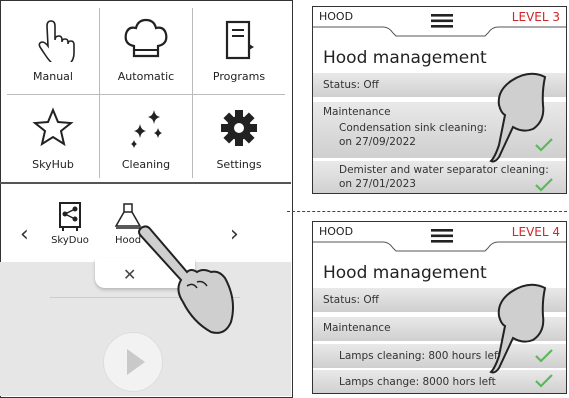 Image resolution: width=569 pixels, height=398 pixels. Describe the element at coordinates (535, 17) in the screenshot. I see `level-badge: LEVEL 3` at that location.